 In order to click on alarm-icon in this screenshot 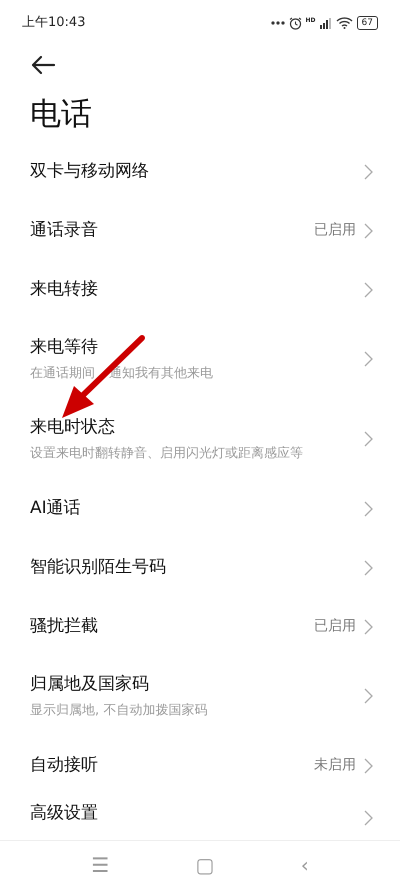, I will do `click(295, 23)`.